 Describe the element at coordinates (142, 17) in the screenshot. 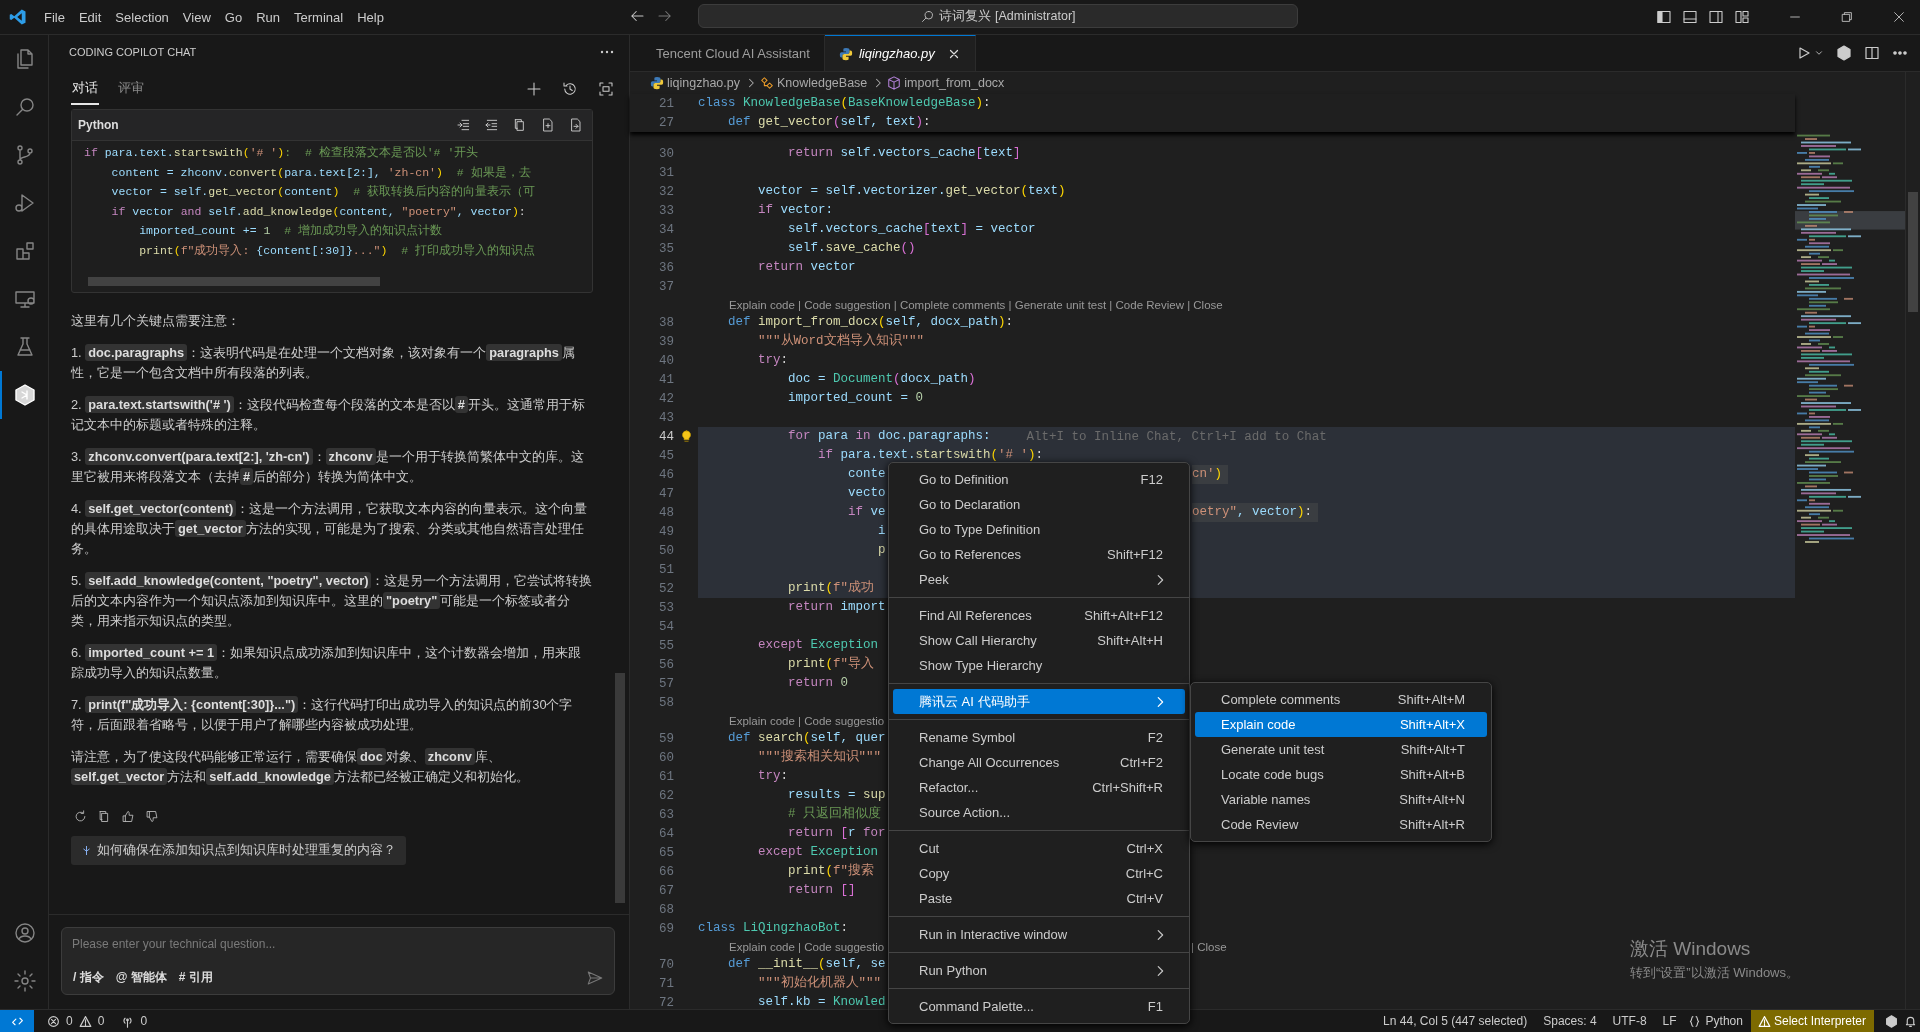

I see `menu-item: Selection` at that location.